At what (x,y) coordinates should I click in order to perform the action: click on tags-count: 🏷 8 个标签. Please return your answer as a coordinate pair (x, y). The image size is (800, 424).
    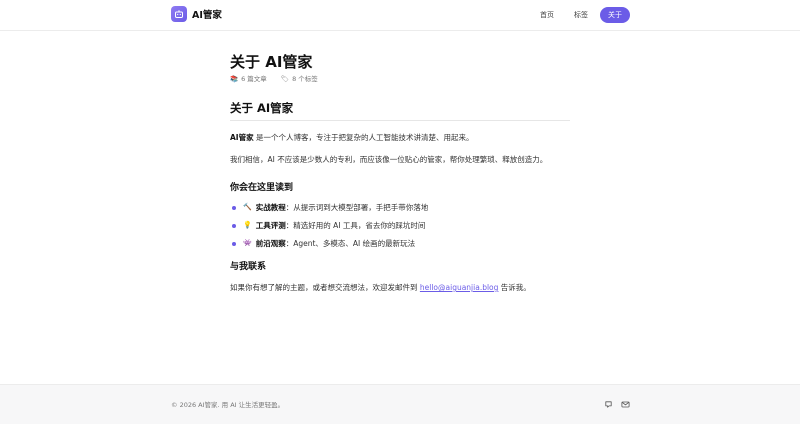
    Looking at the image, I should click on (299, 79).